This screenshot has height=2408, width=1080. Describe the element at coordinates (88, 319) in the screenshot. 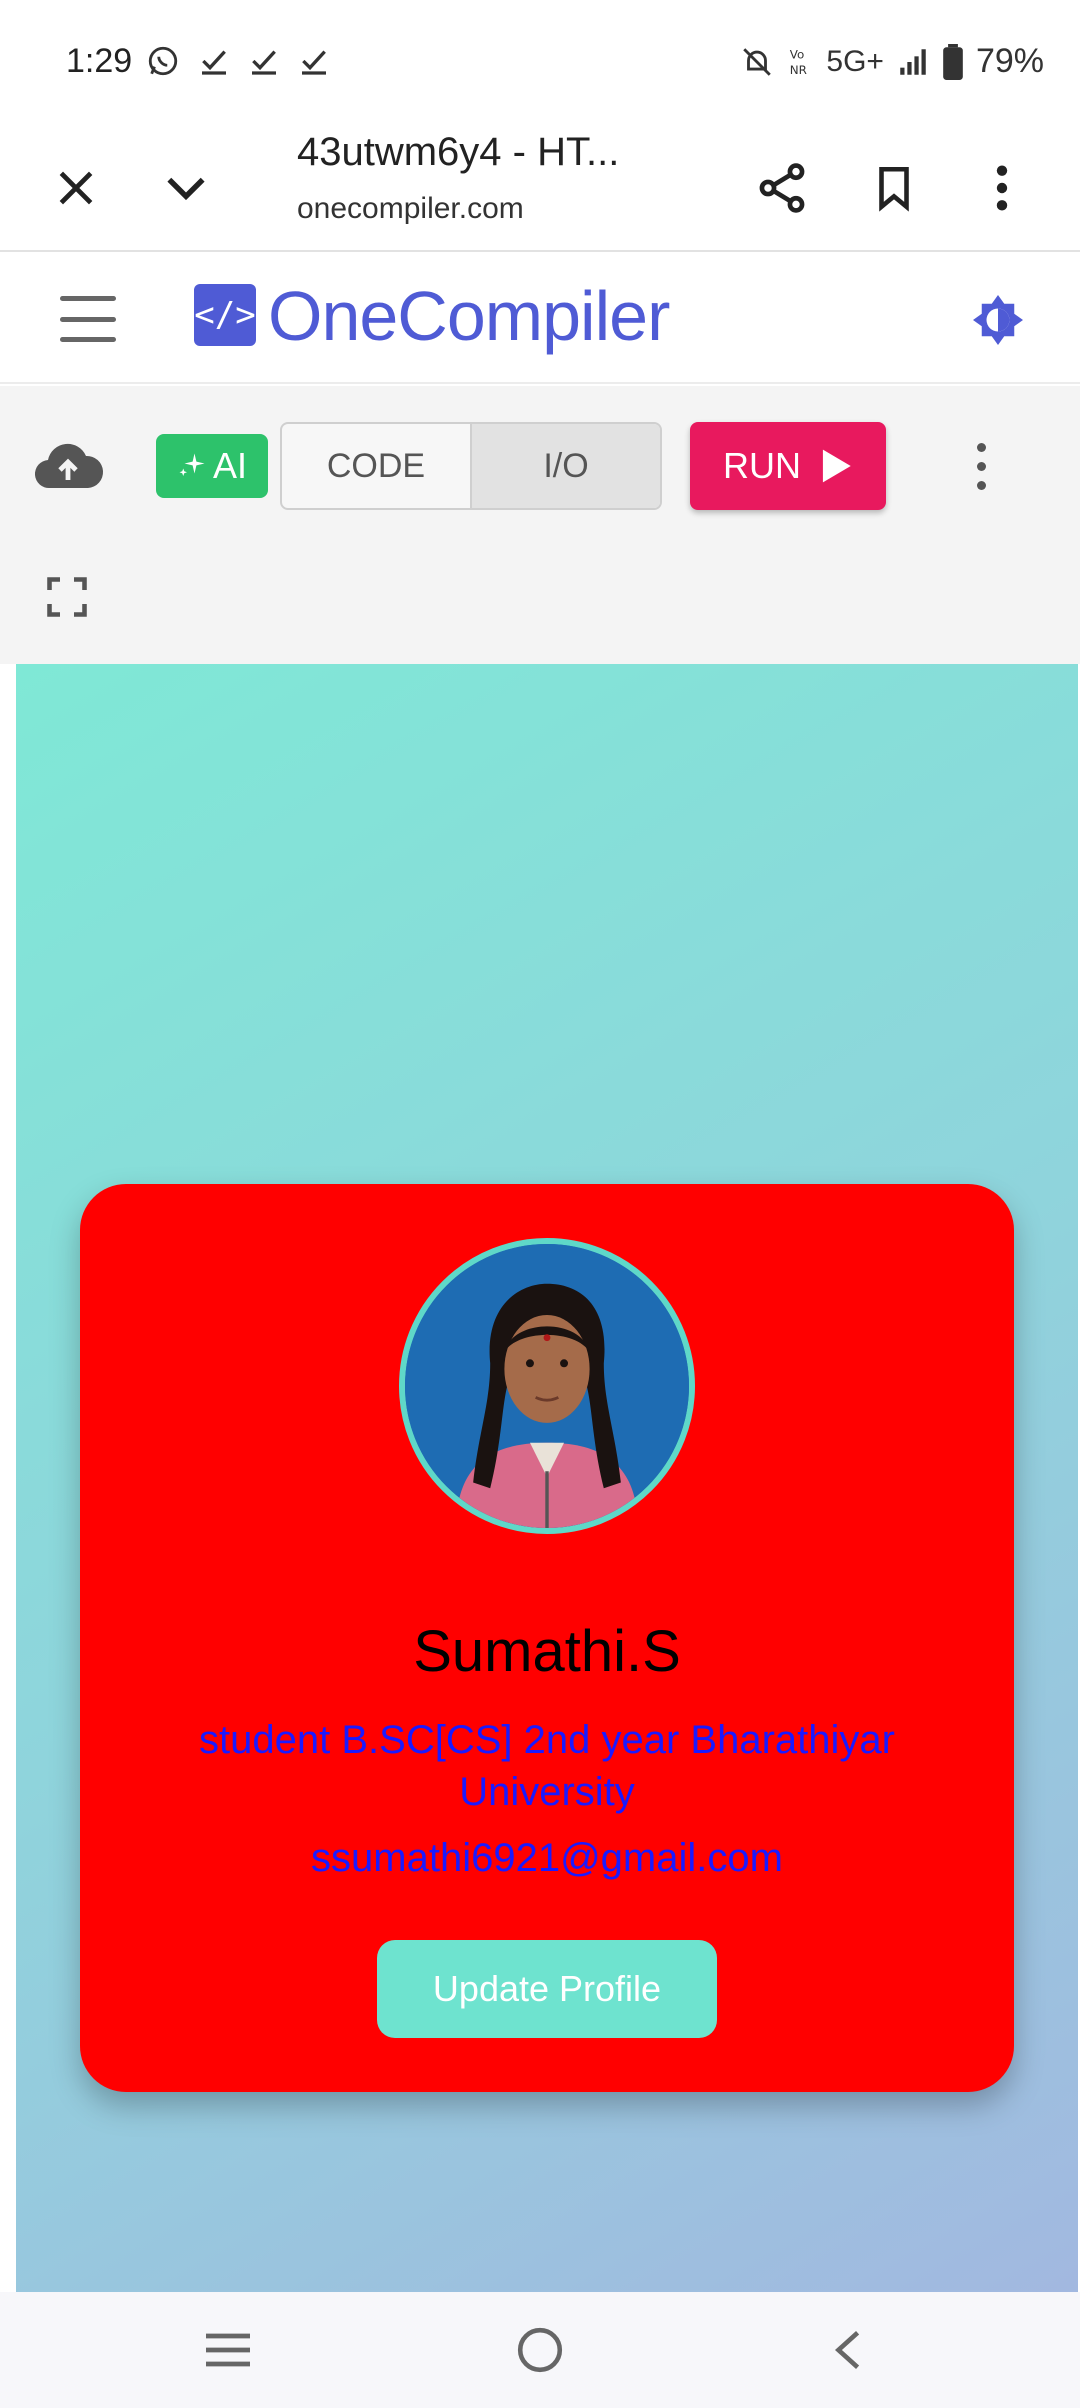

I see `menu-icon` at that location.